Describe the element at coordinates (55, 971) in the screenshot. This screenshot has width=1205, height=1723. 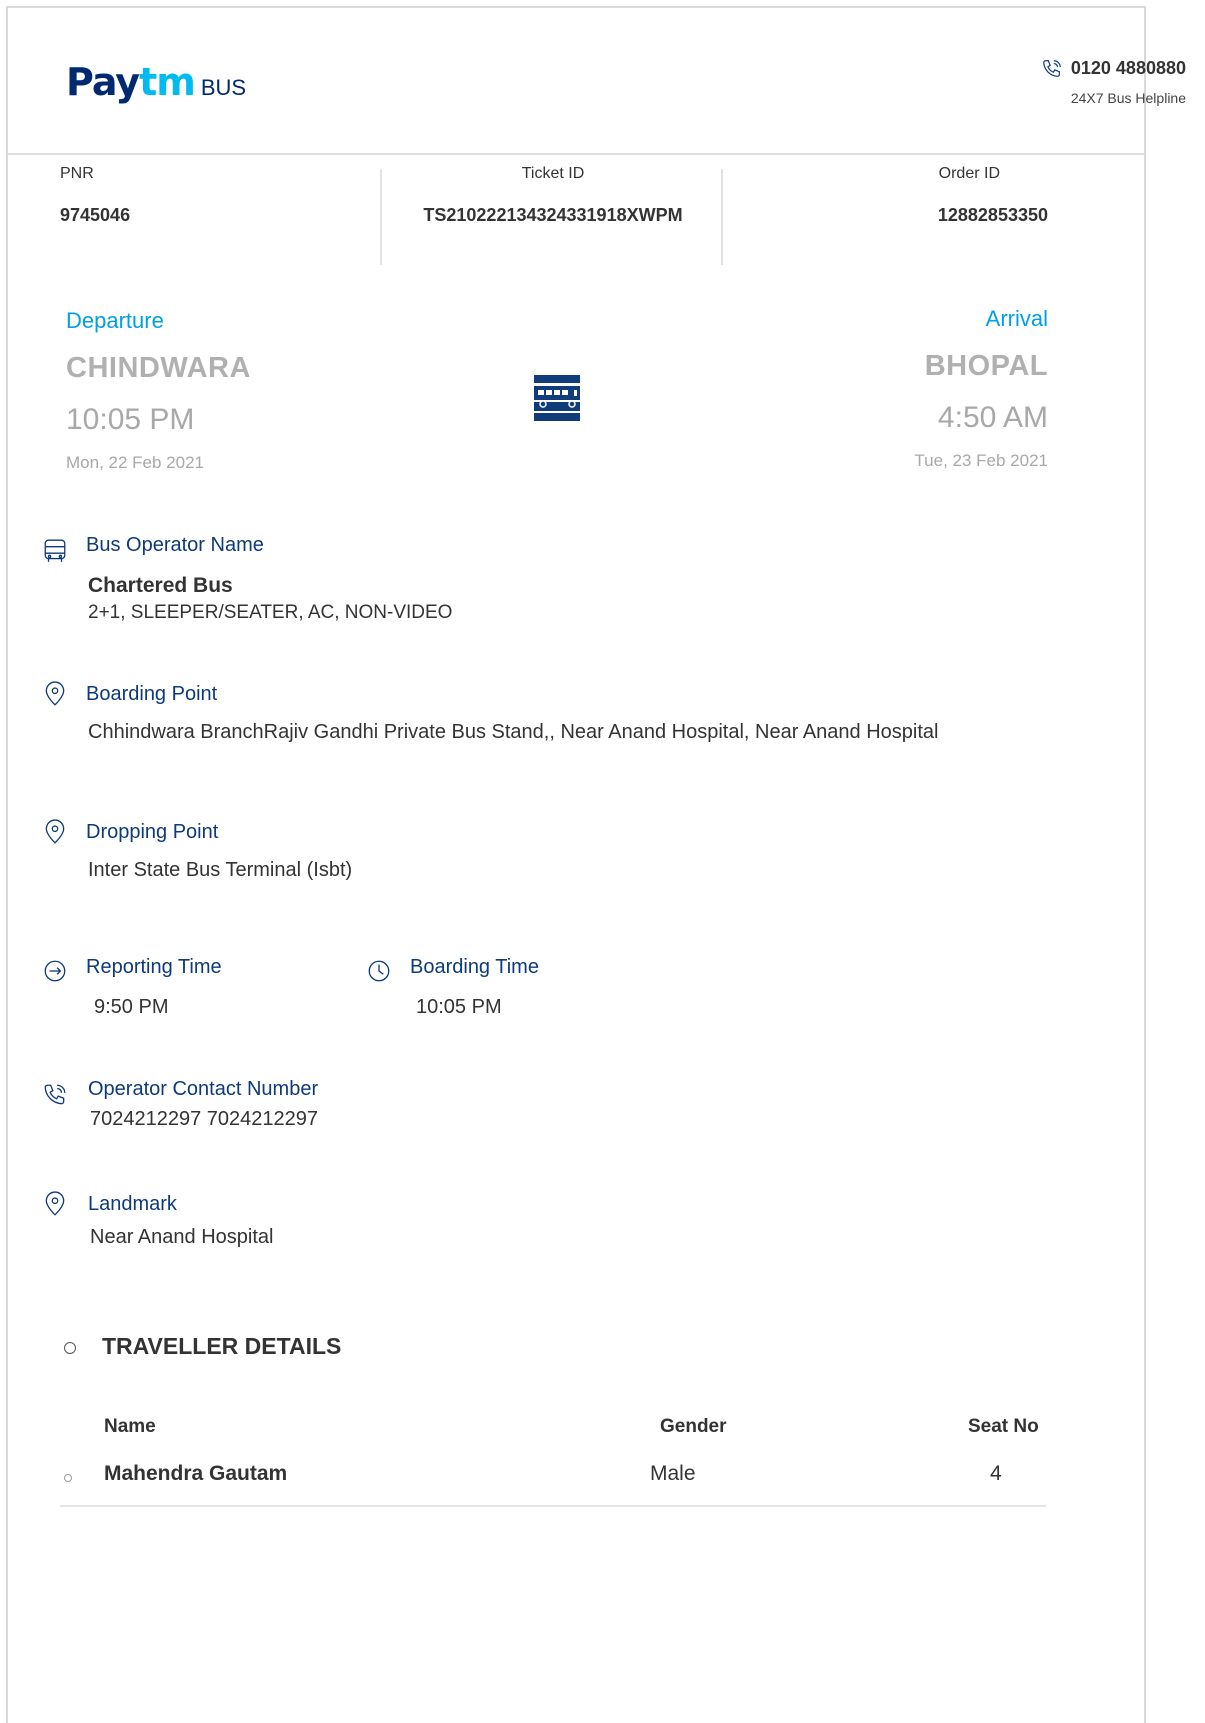
I see `arrow-circle-icon` at that location.